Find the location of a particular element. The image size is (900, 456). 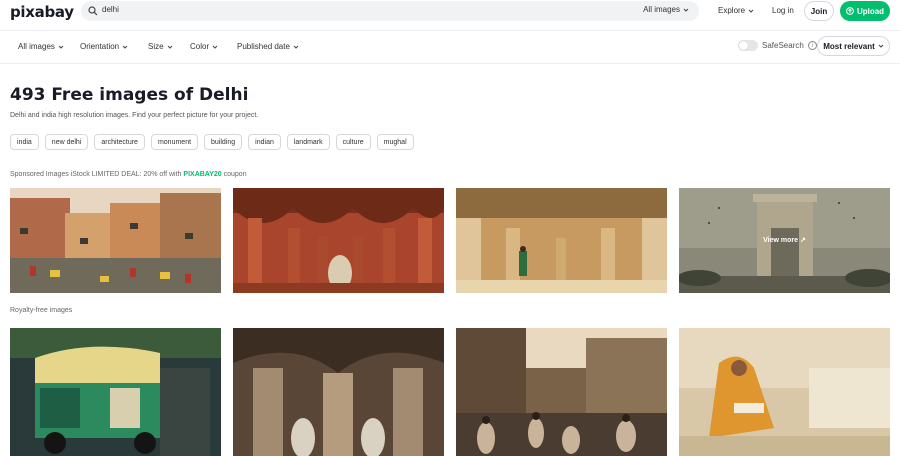

search-icon is located at coordinates (93, 11).